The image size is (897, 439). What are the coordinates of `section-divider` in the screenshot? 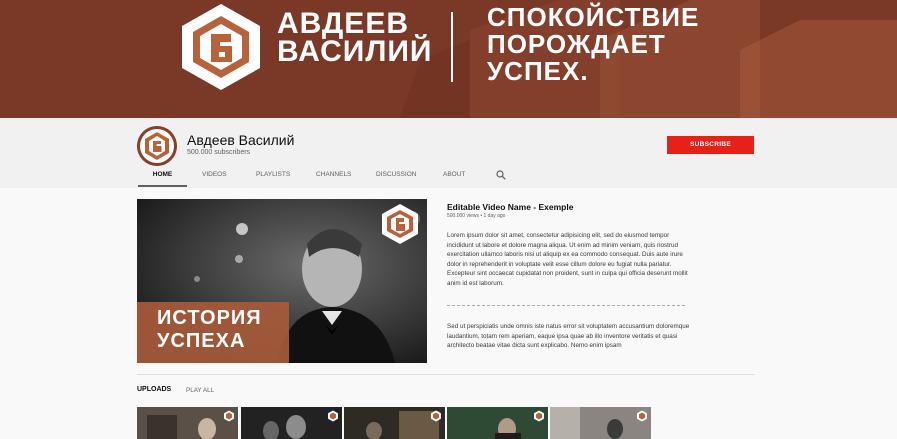 It's located at (446, 374).